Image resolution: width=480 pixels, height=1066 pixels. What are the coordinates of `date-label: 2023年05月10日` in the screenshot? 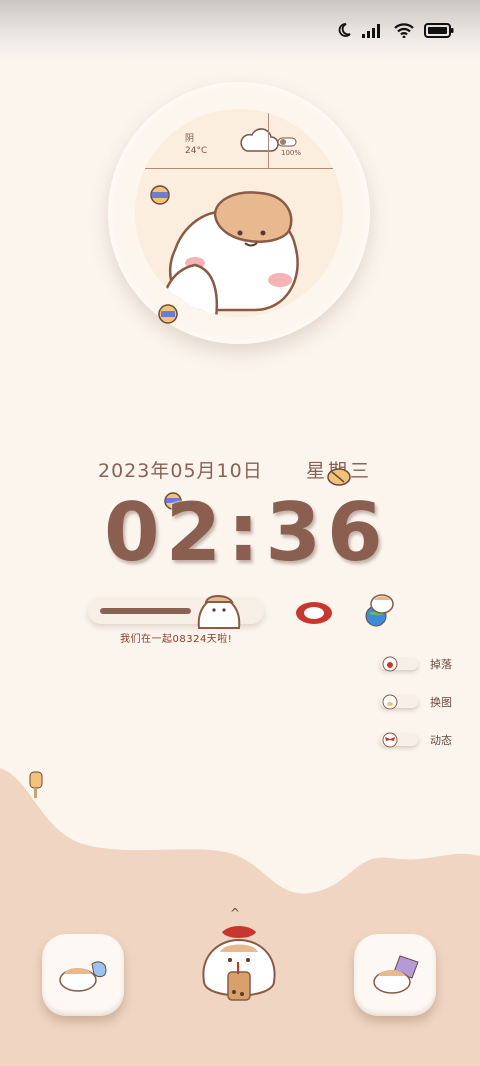 It's located at (180, 471).